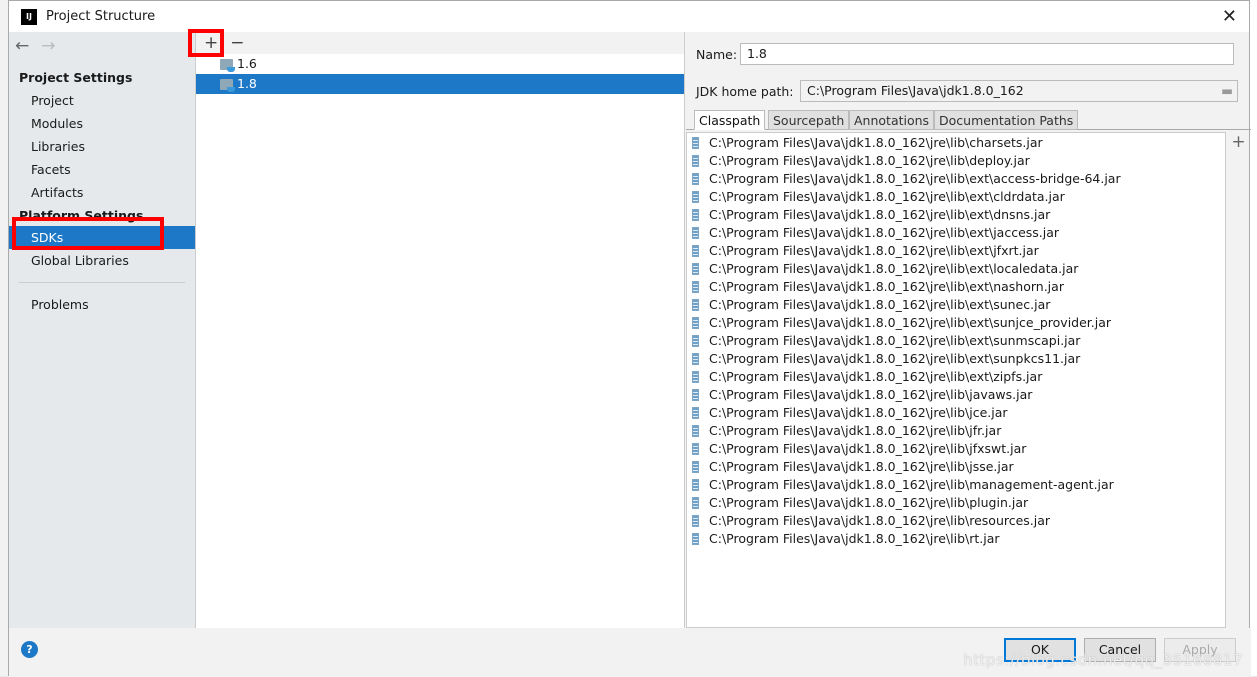  Describe the element at coordinates (22, 46) in the screenshot. I see `back-arrow-icon: ←` at that location.